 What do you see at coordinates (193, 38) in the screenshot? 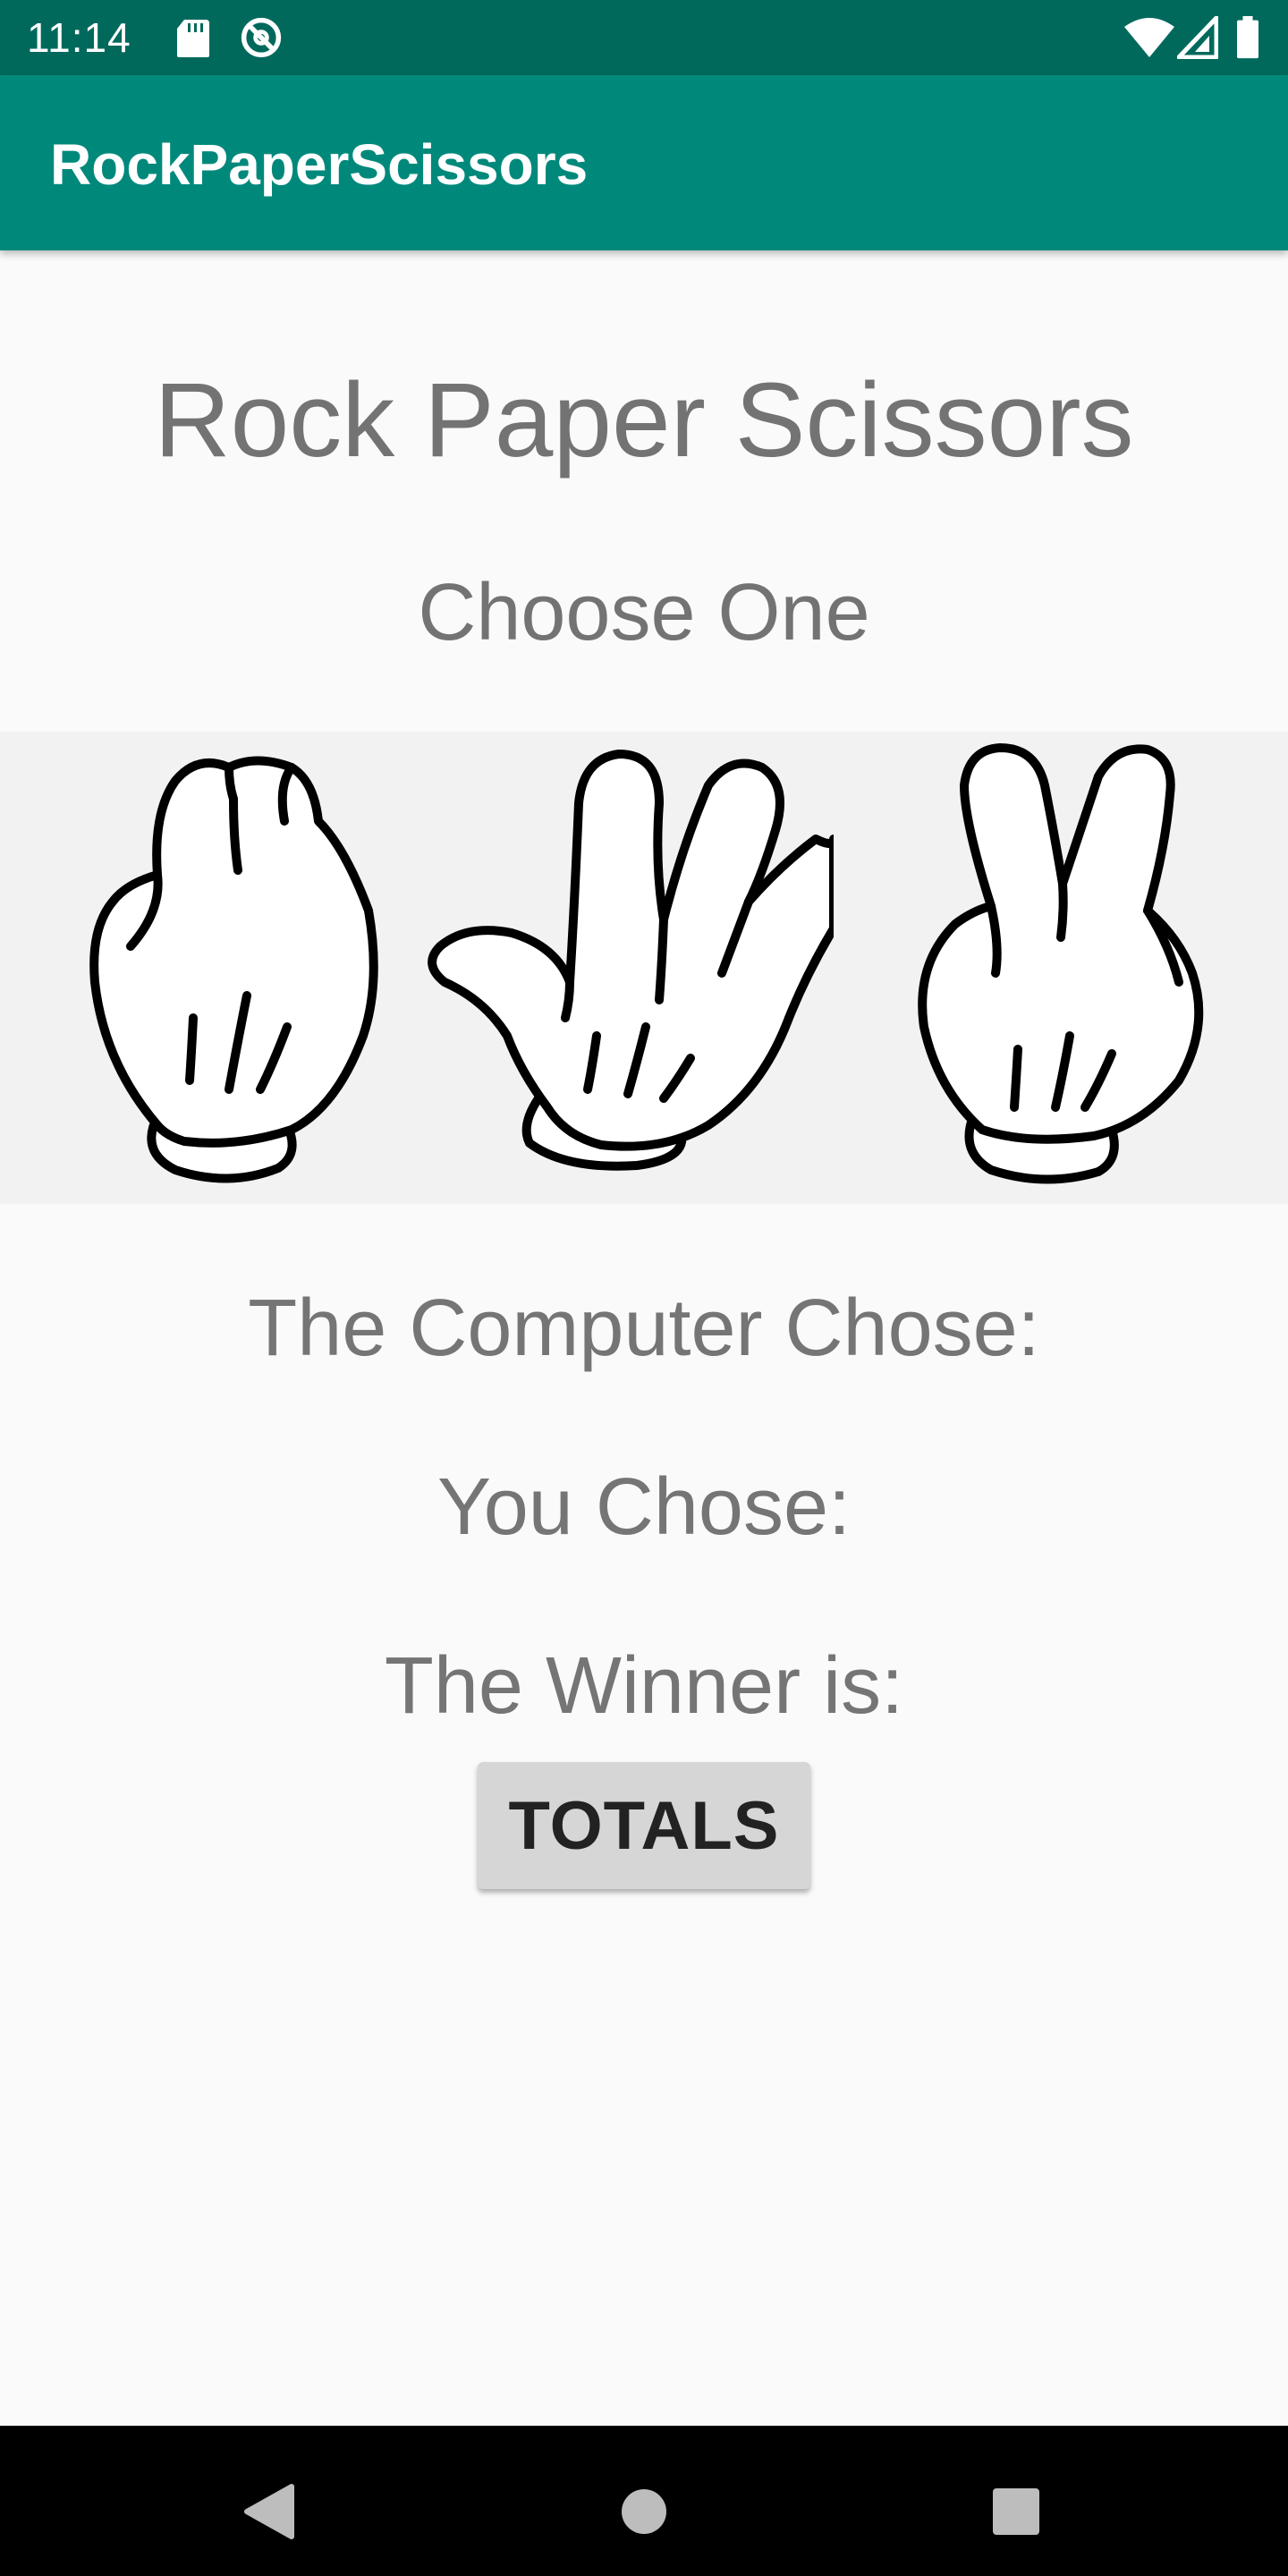
I see `sd-card-icon` at bounding box center [193, 38].